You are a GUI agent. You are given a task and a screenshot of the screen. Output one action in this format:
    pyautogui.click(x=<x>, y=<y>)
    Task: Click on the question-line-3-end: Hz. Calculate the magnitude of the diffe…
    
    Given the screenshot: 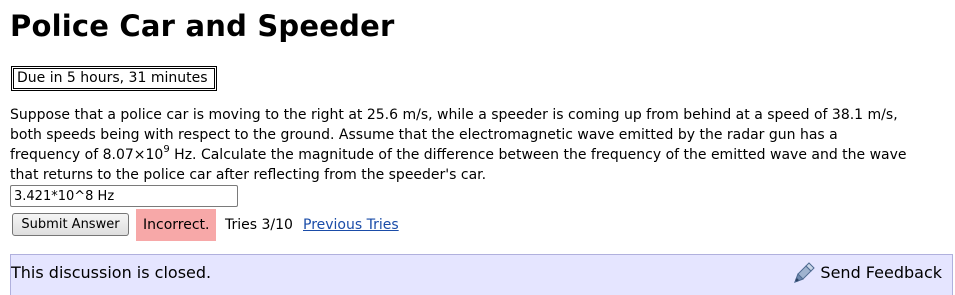 What is the action you would take?
    pyautogui.click(x=538, y=155)
    